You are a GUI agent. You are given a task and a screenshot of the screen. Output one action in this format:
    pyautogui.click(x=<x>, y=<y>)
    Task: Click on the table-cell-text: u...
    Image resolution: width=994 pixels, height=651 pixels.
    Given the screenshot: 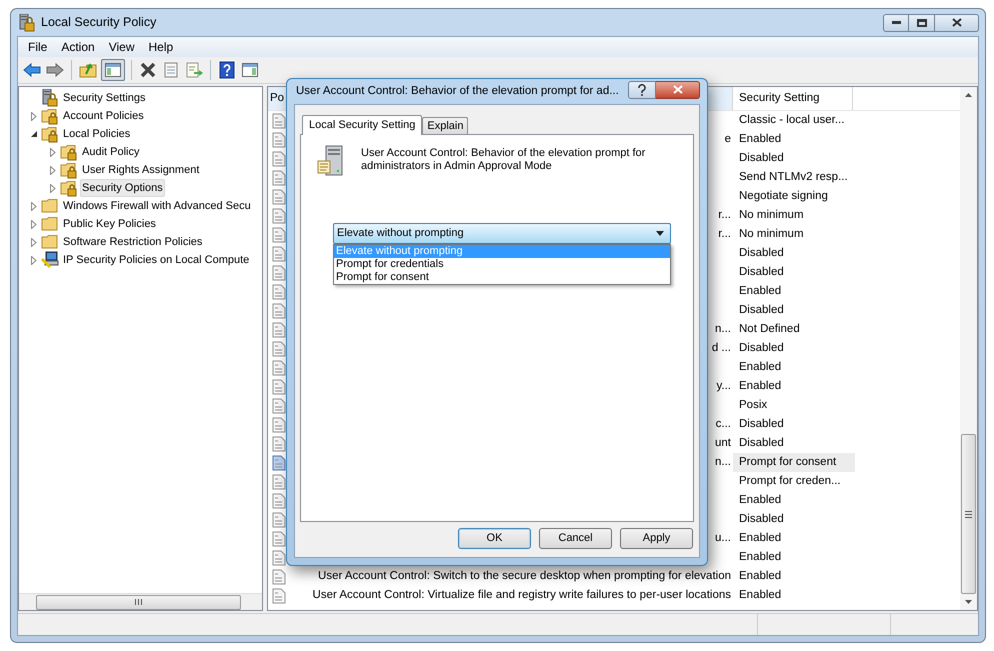 What is the action you would take?
    pyautogui.click(x=723, y=538)
    